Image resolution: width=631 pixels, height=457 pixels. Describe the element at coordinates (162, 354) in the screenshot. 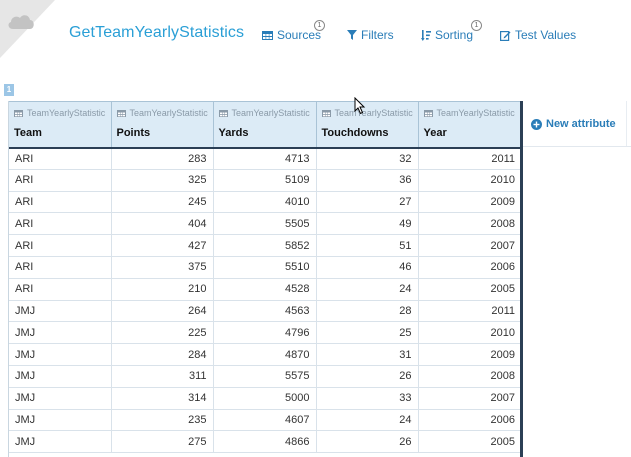

I see `cell-points: 284` at that location.